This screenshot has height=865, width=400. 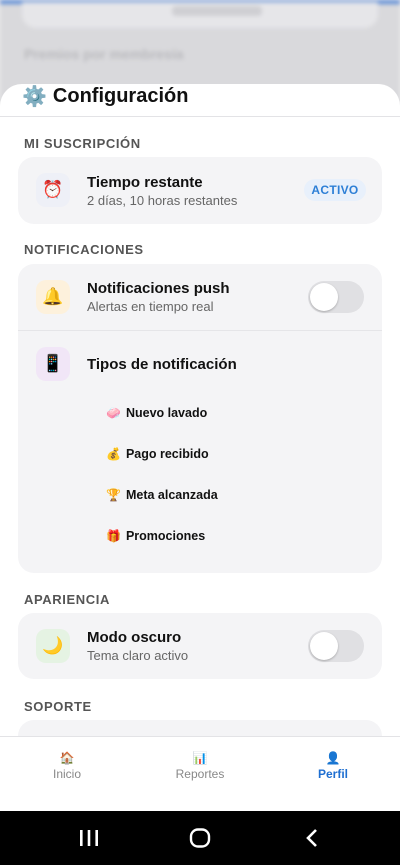 I want to click on push-toggle, so click(x=336, y=297).